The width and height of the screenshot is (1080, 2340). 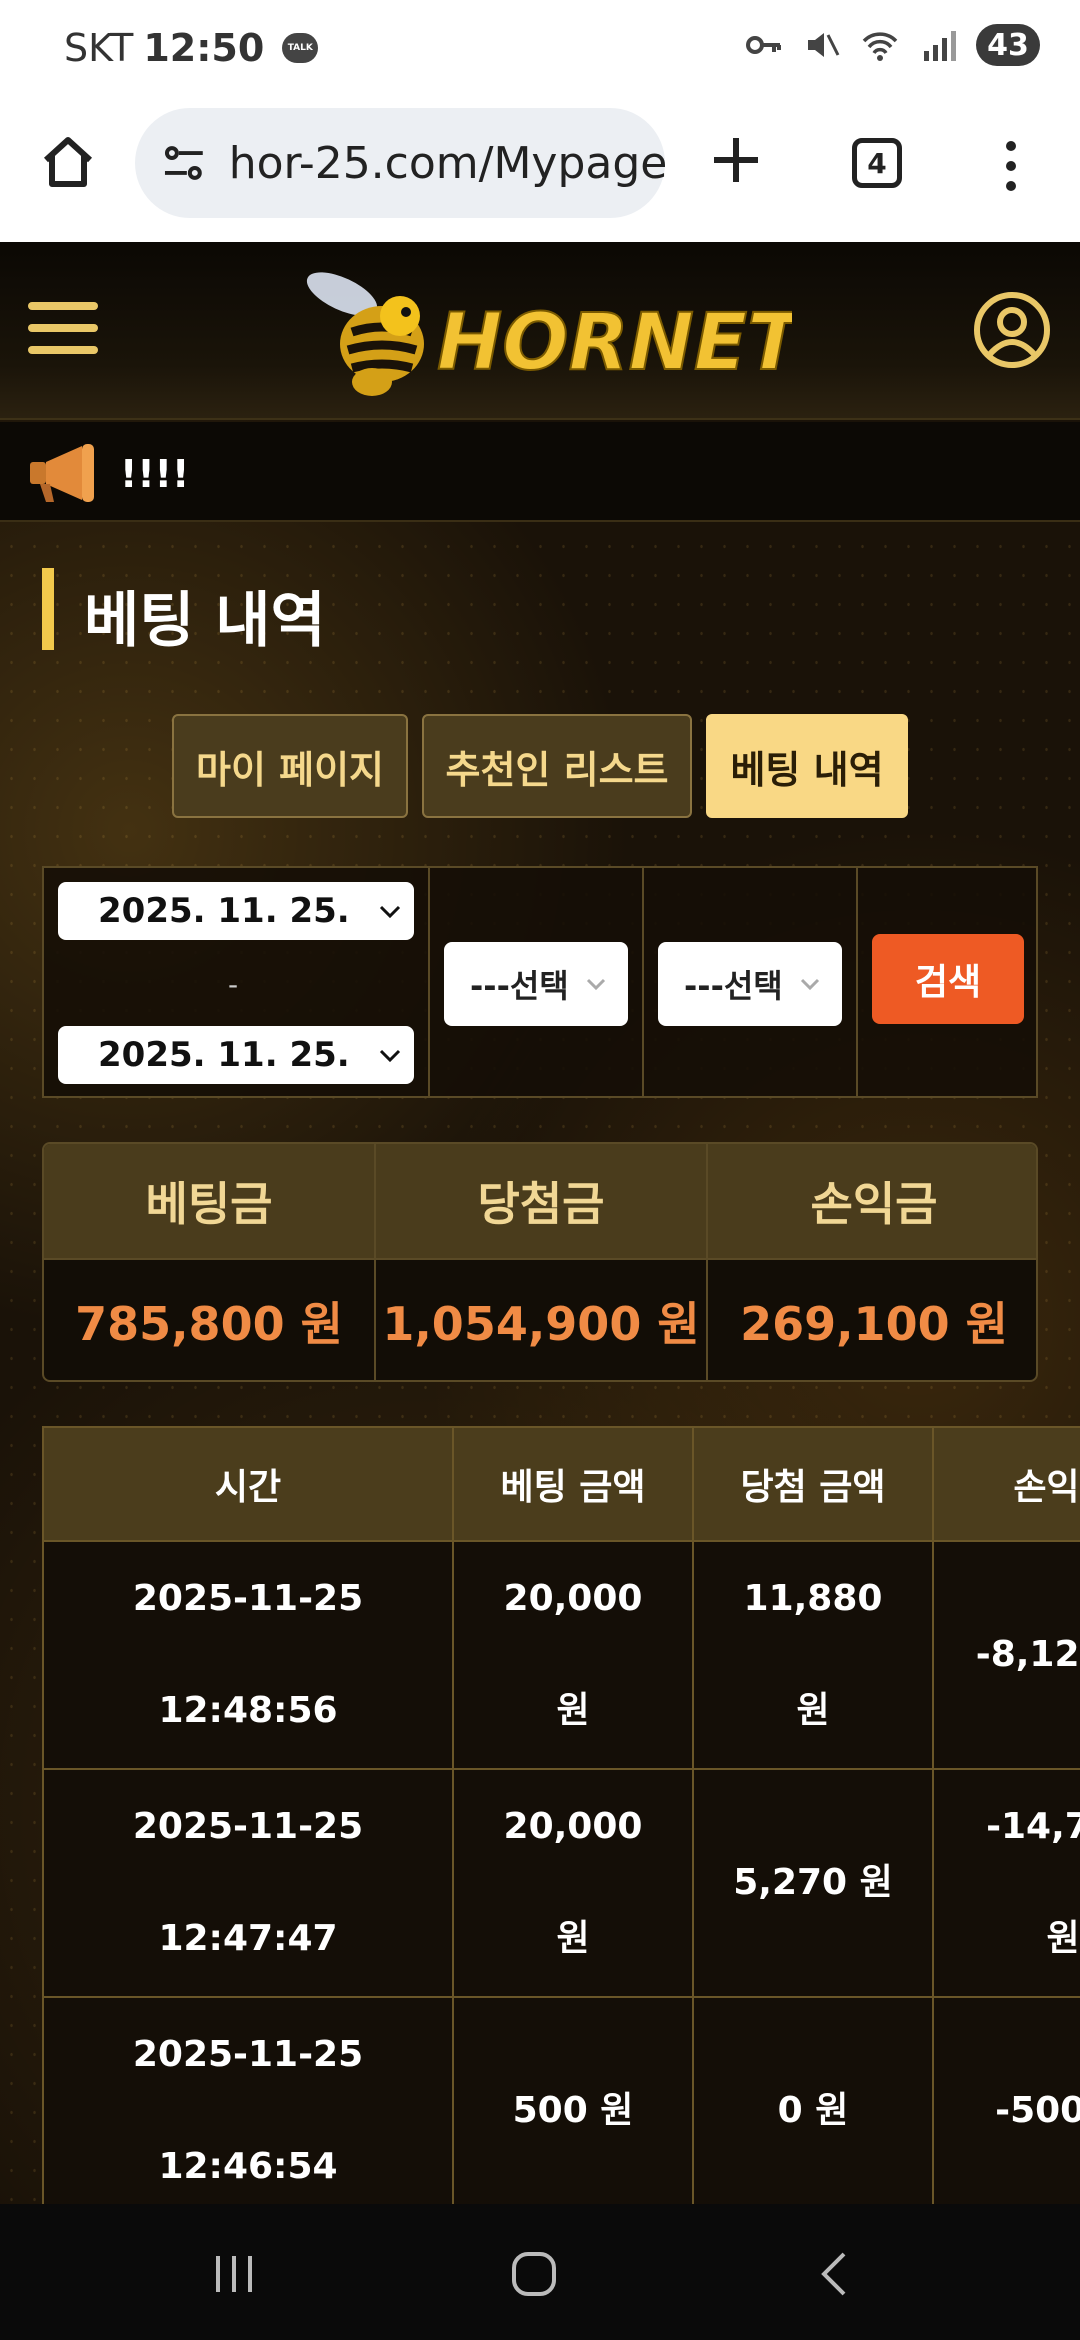 I want to click on column-header-win-amount: 당첨 금액, so click(x=813, y=1484).